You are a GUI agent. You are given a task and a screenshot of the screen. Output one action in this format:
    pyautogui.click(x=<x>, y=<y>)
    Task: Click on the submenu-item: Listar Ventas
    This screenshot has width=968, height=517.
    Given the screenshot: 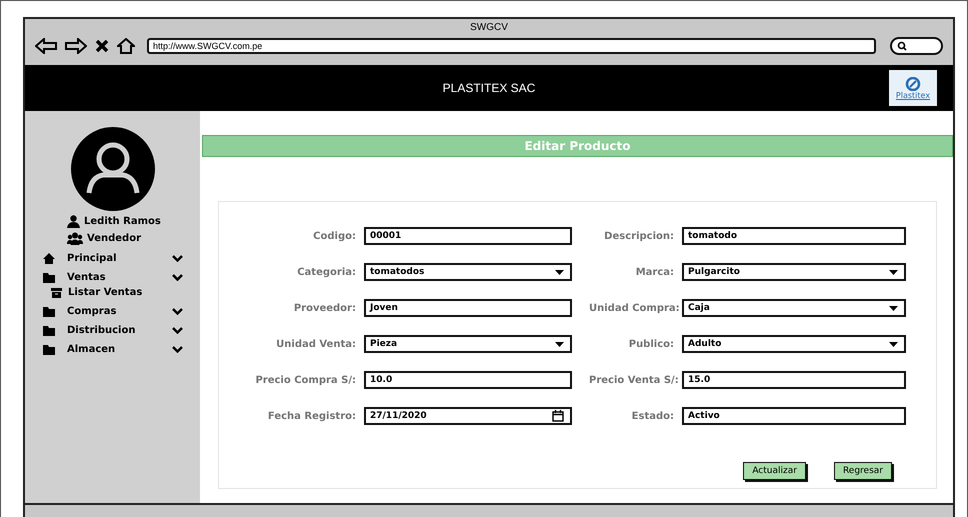 What is the action you would take?
    pyautogui.click(x=105, y=292)
    